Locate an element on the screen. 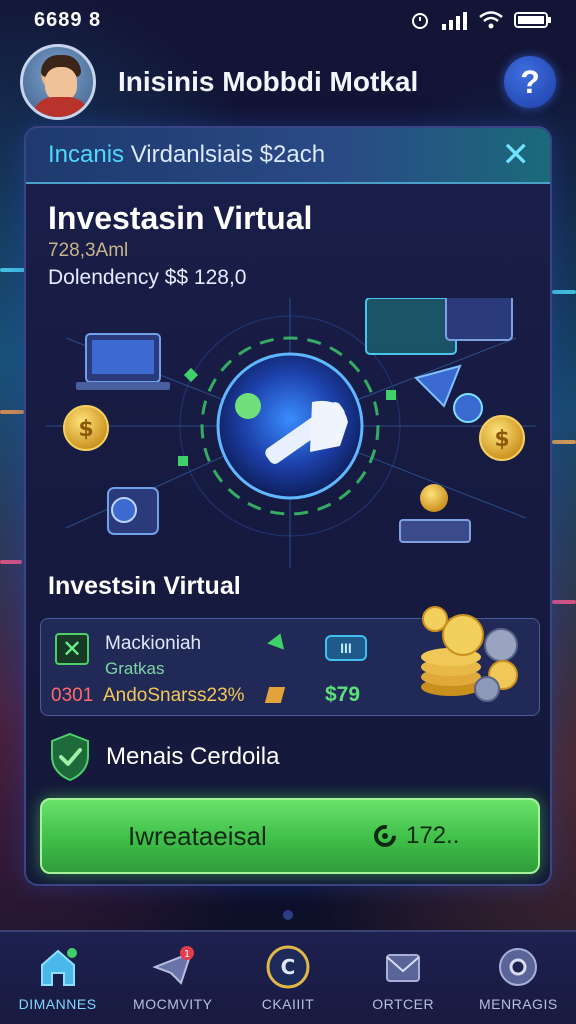  card-code: 728,3Aml is located at coordinates (88, 250).